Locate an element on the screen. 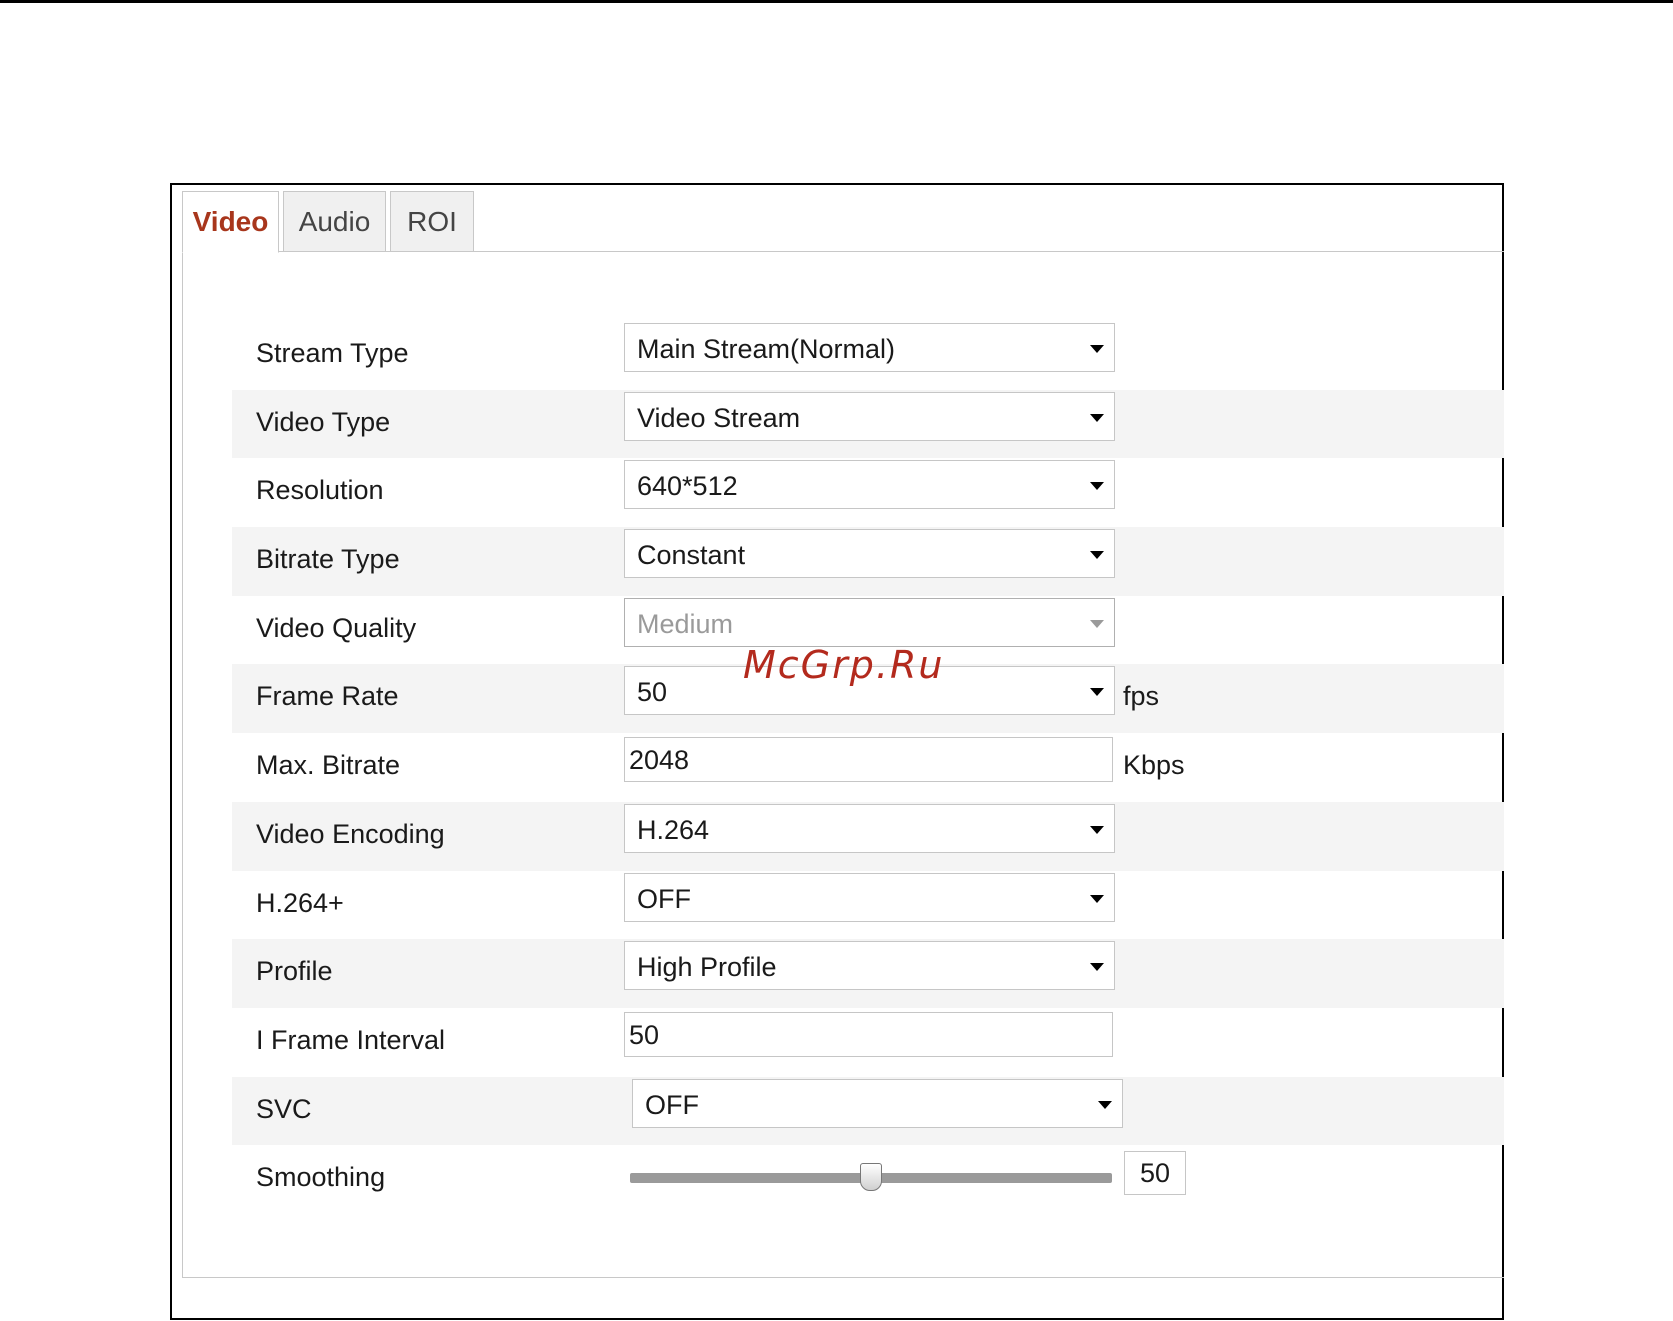 The image size is (1673, 1321). row-profile: Profile High Profile is located at coordinates (868, 973).